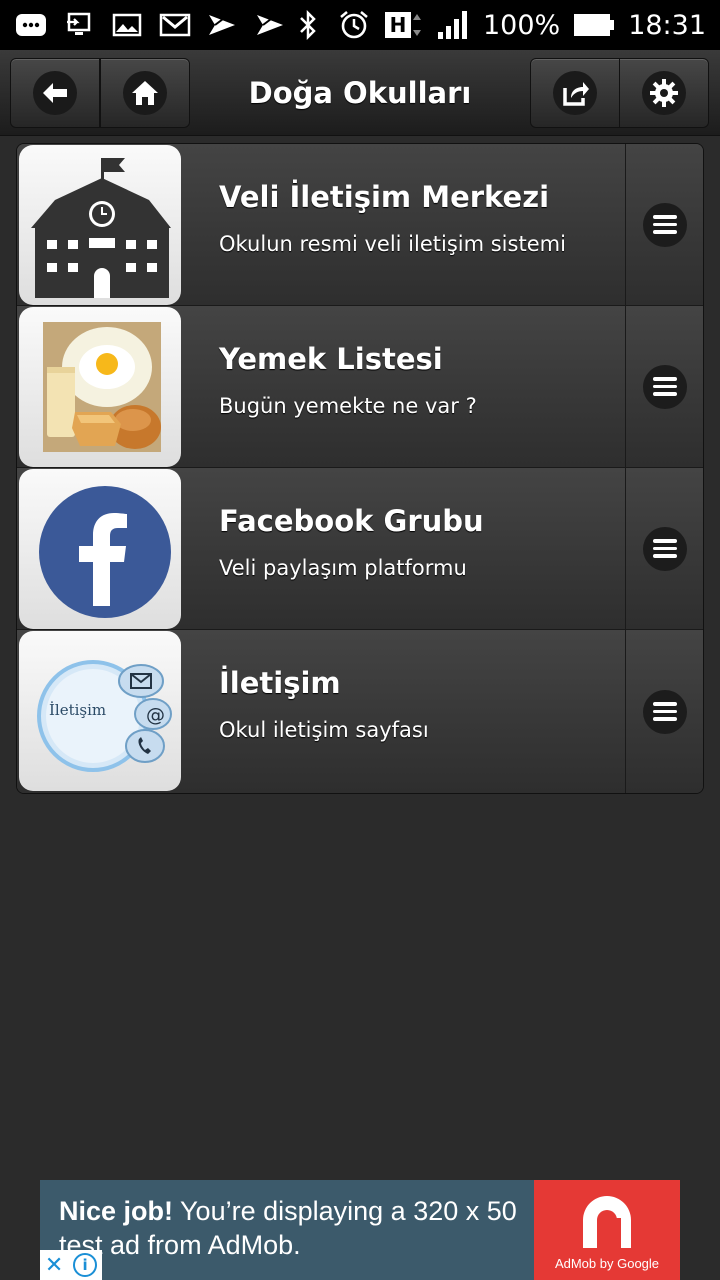 Image resolution: width=720 pixels, height=1280 pixels. I want to click on app-header: Doğa Okulları, so click(360, 93).